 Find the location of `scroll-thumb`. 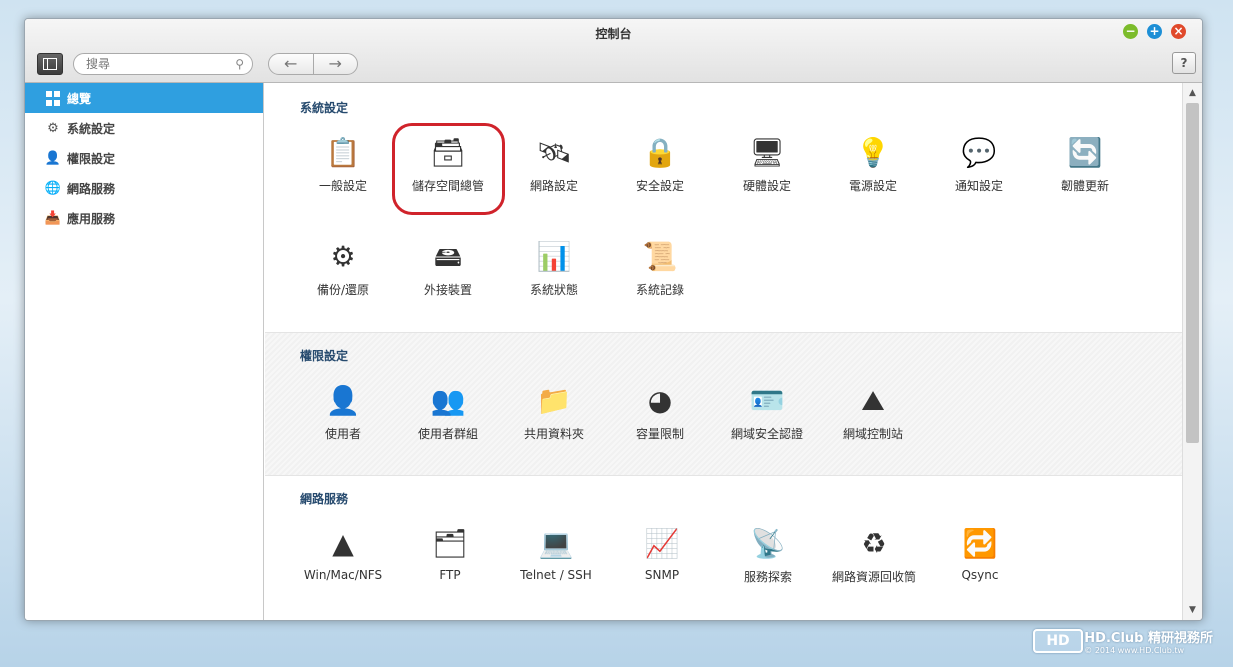

scroll-thumb is located at coordinates (1192, 273).